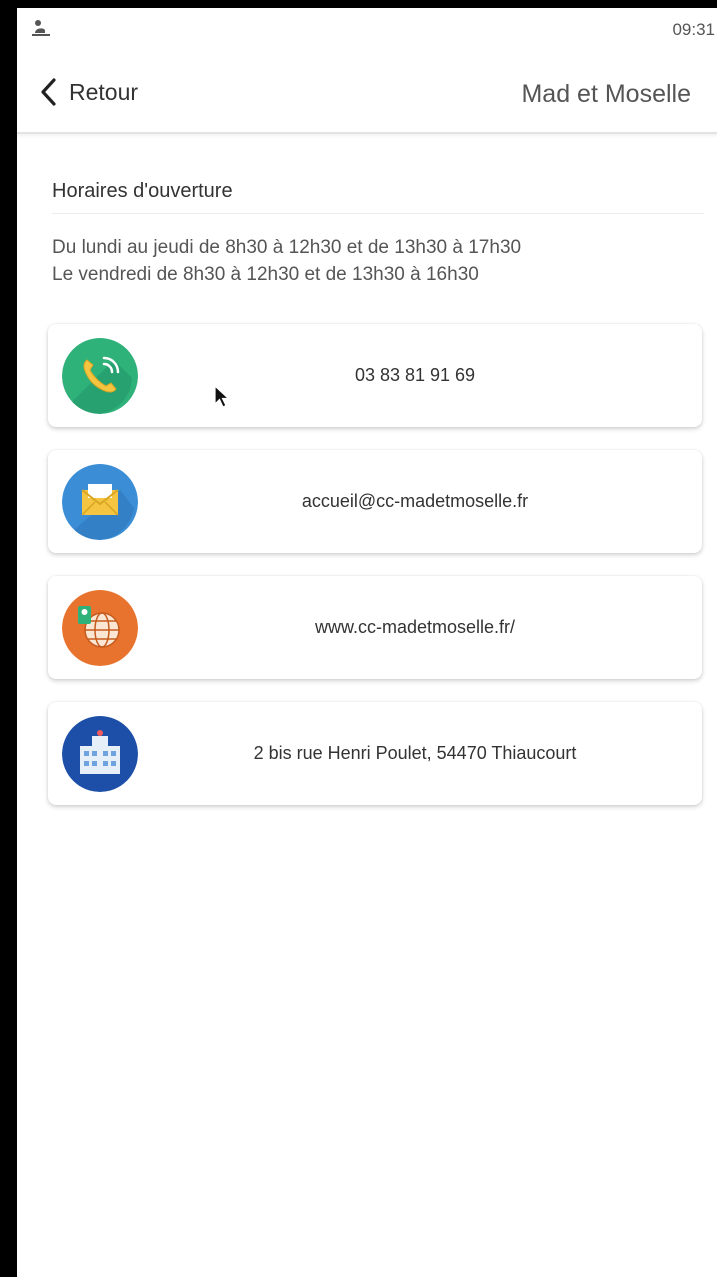  What do you see at coordinates (100, 376) in the screenshot?
I see `phone-icon` at bounding box center [100, 376].